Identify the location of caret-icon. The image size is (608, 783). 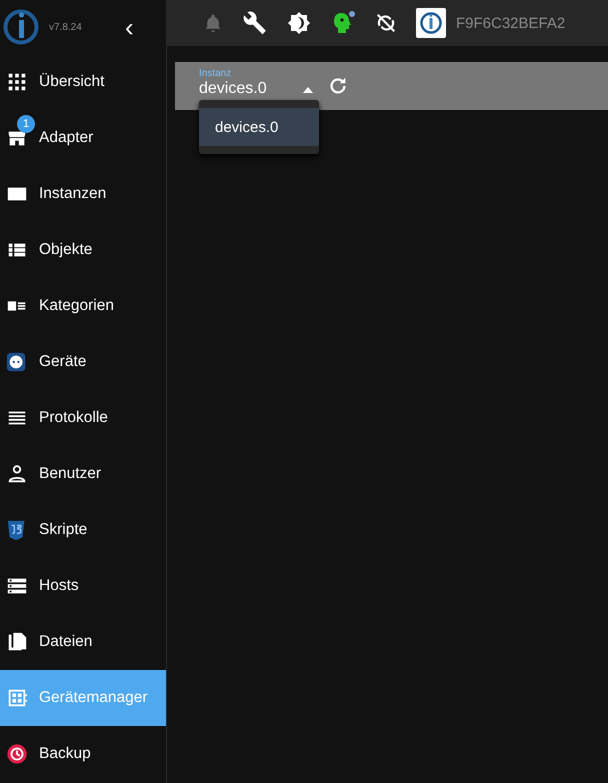
(308, 90).